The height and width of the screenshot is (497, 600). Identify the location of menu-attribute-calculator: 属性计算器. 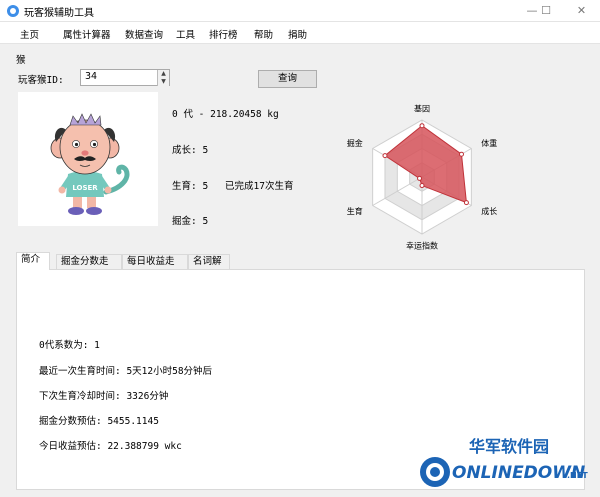
(87, 34).